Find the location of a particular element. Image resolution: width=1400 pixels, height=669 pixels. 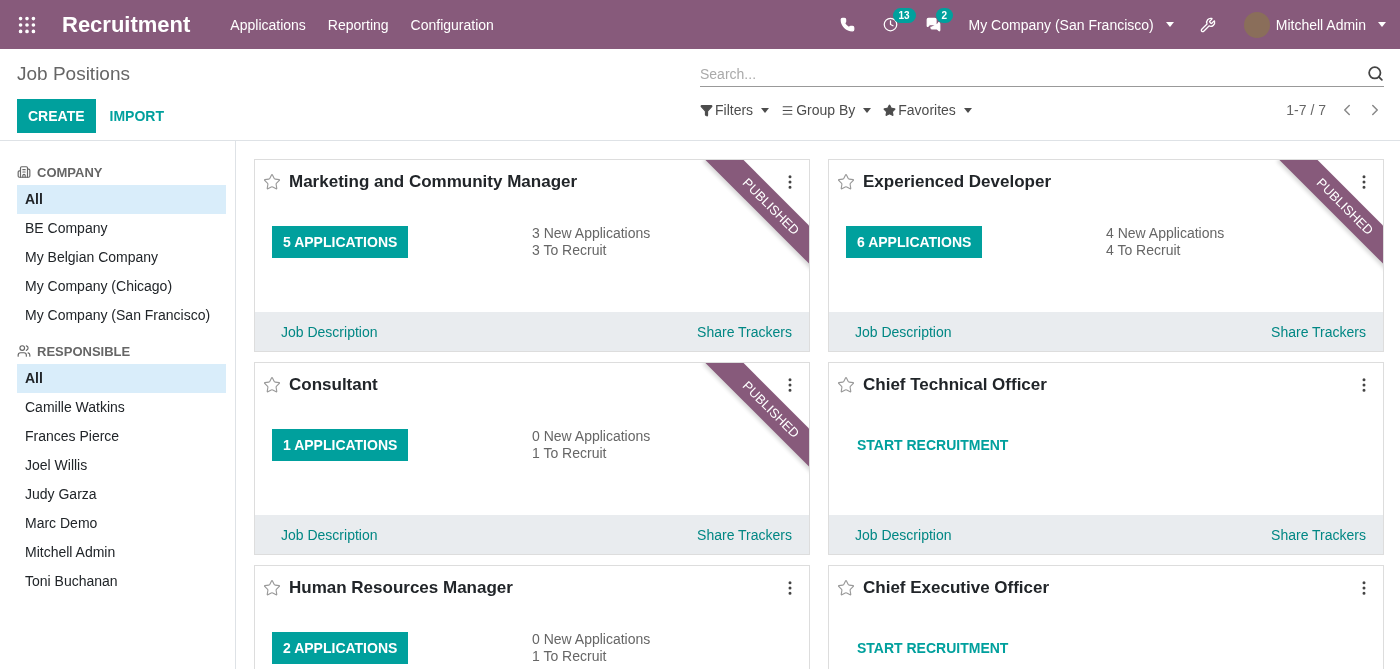

new-applications-link: 4 New Applications is located at coordinates (1165, 233).